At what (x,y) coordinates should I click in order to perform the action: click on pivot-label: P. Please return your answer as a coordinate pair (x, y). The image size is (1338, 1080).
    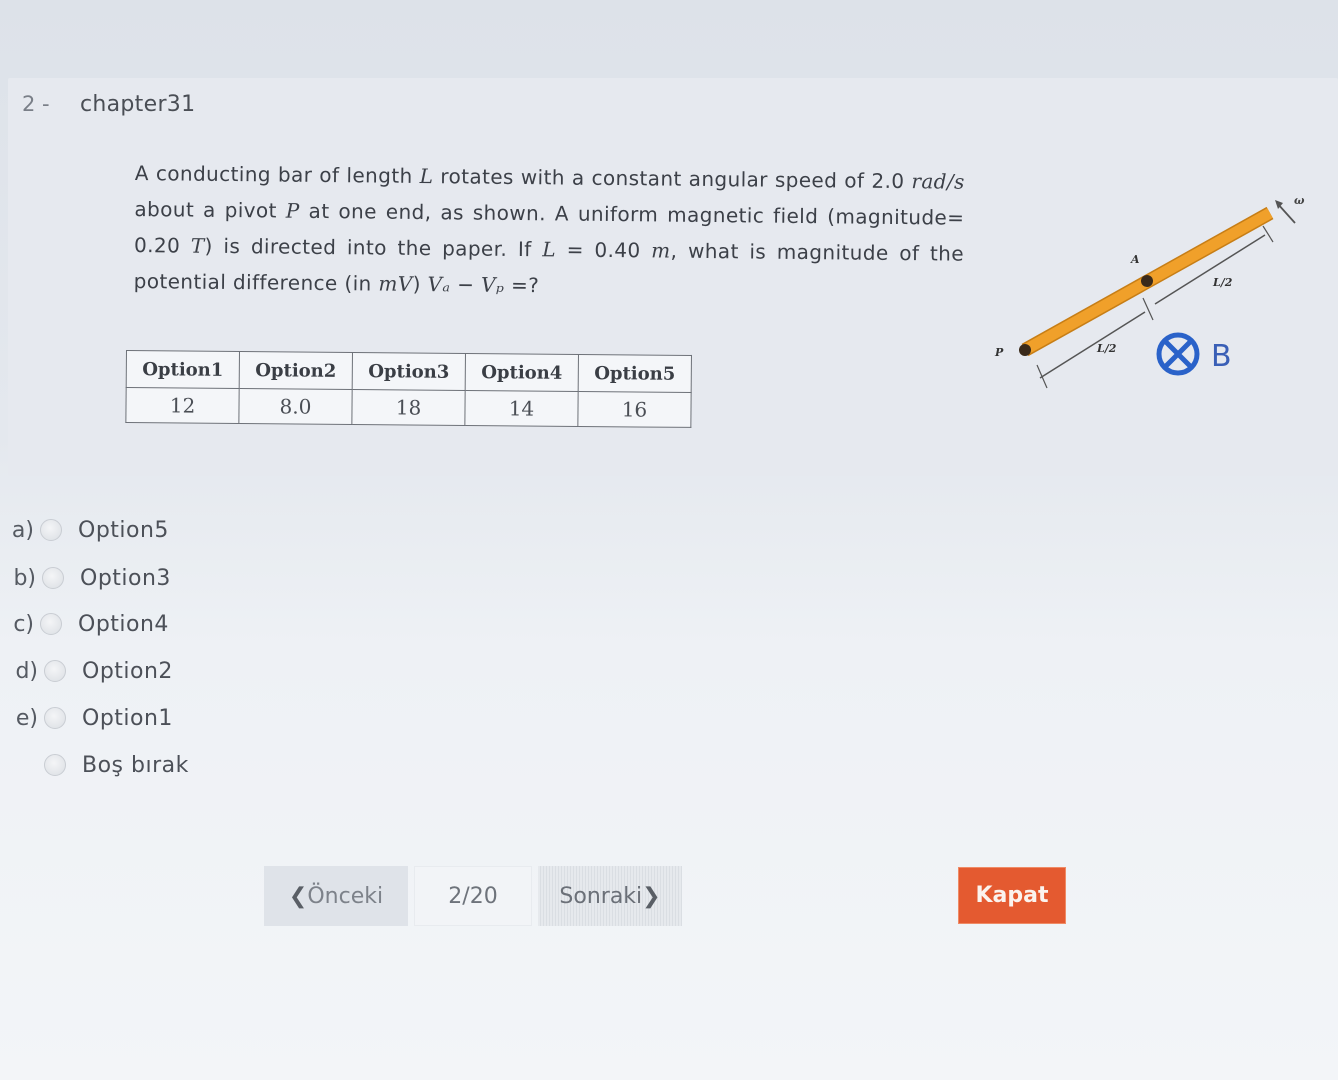
    Looking at the image, I should click on (999, 352).